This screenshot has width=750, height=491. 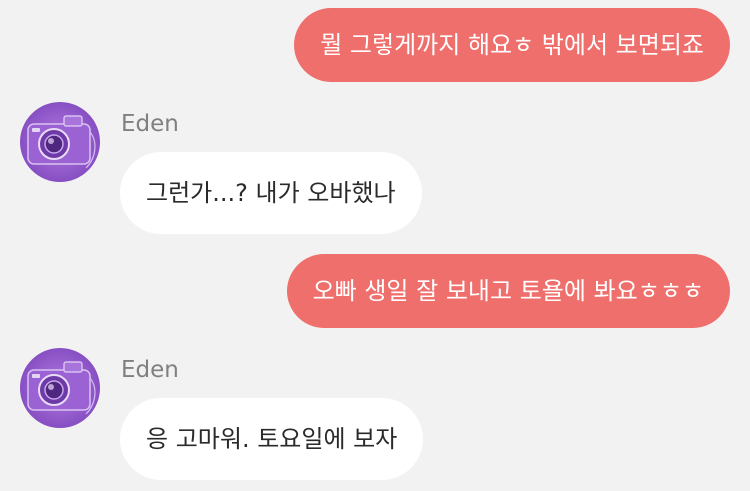 I want to click on message-text: 그런가...? 내가 오바했나, so click(x=271, y=193).